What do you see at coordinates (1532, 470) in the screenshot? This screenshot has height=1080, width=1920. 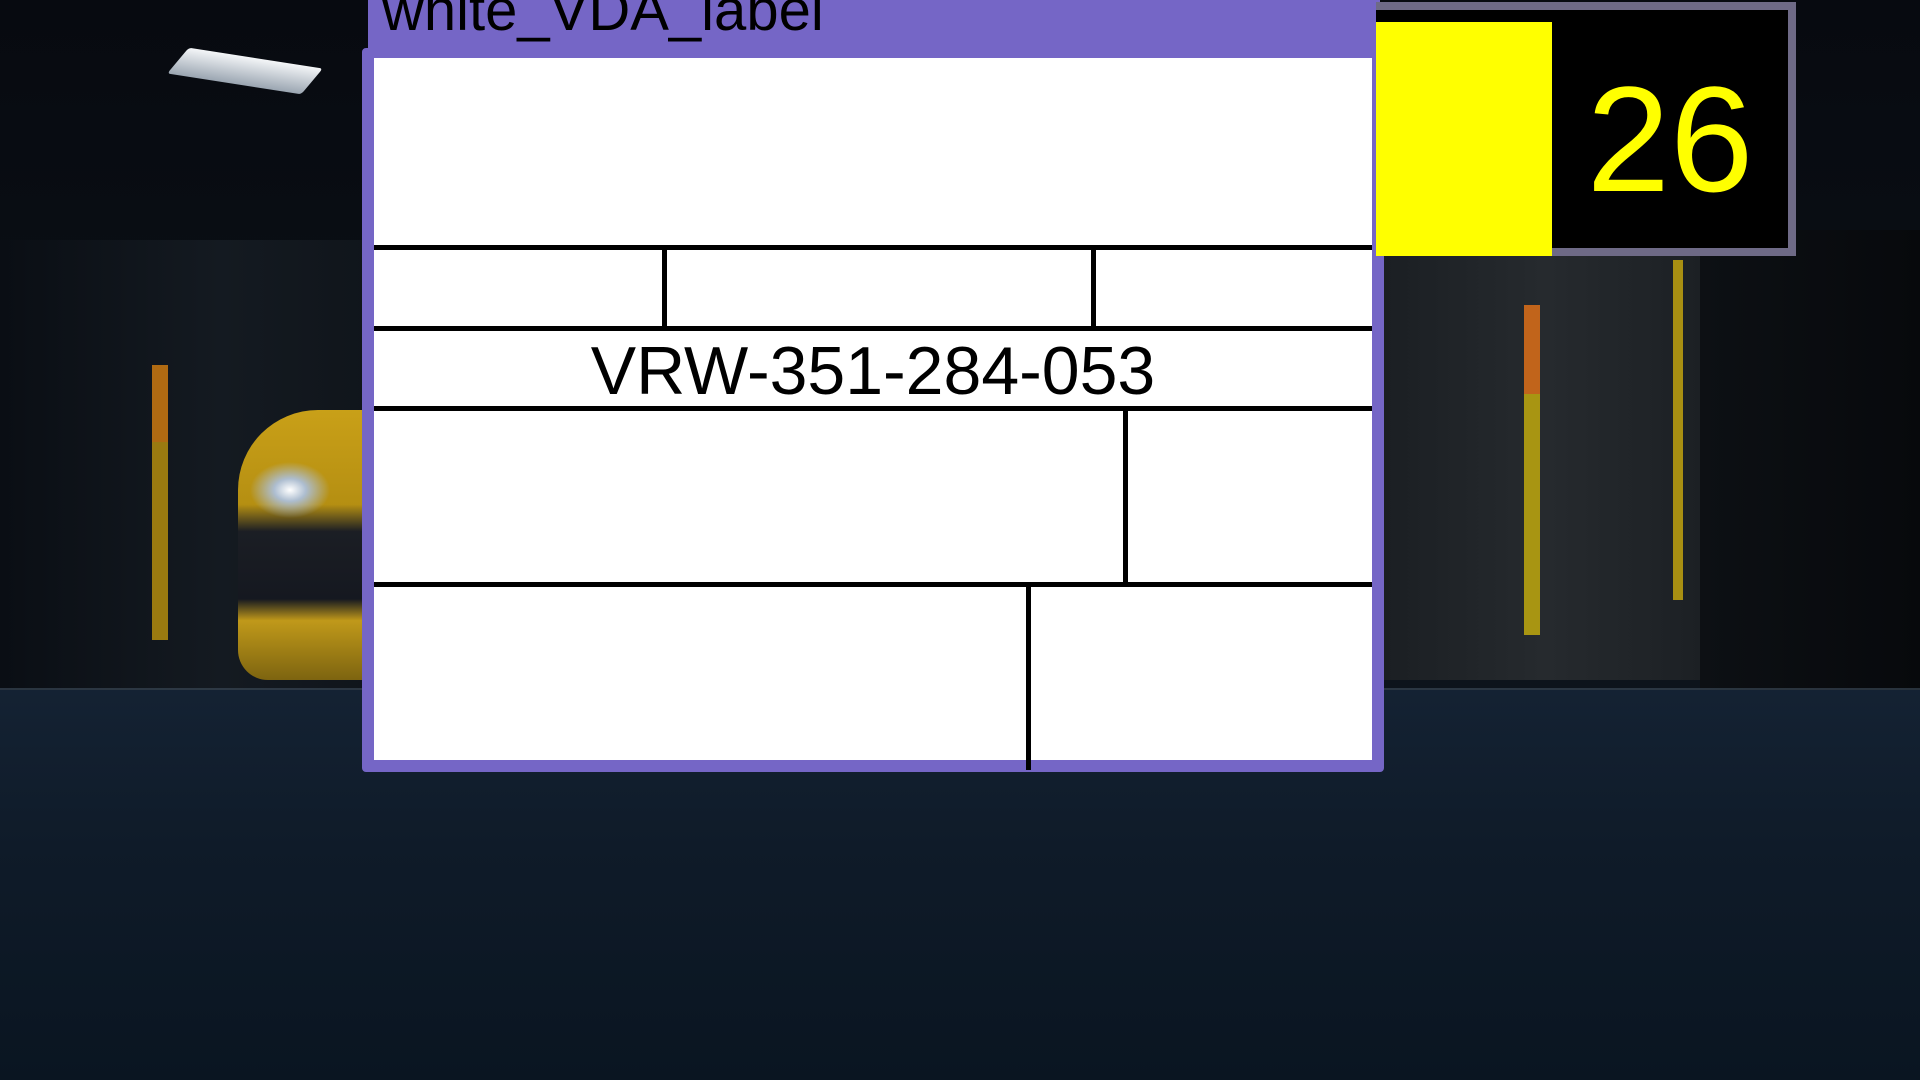 I see `yellow-post-right` at bounding box center [1532, 470].